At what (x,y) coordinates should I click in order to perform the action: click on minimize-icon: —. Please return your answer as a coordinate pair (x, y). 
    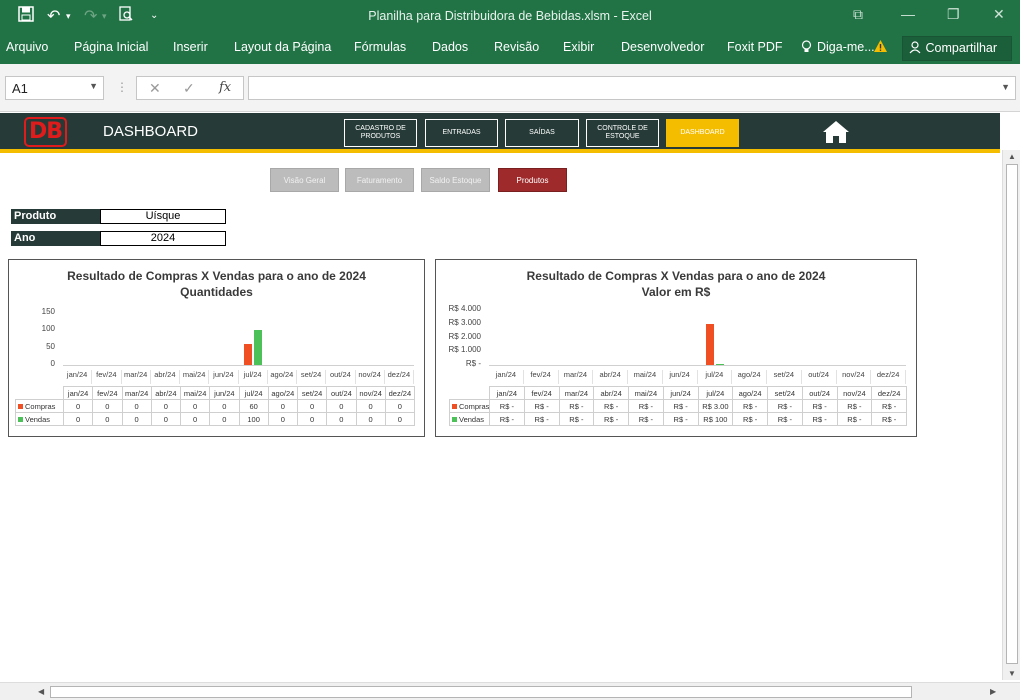
    Looking at the image, I should click on (908, 14).